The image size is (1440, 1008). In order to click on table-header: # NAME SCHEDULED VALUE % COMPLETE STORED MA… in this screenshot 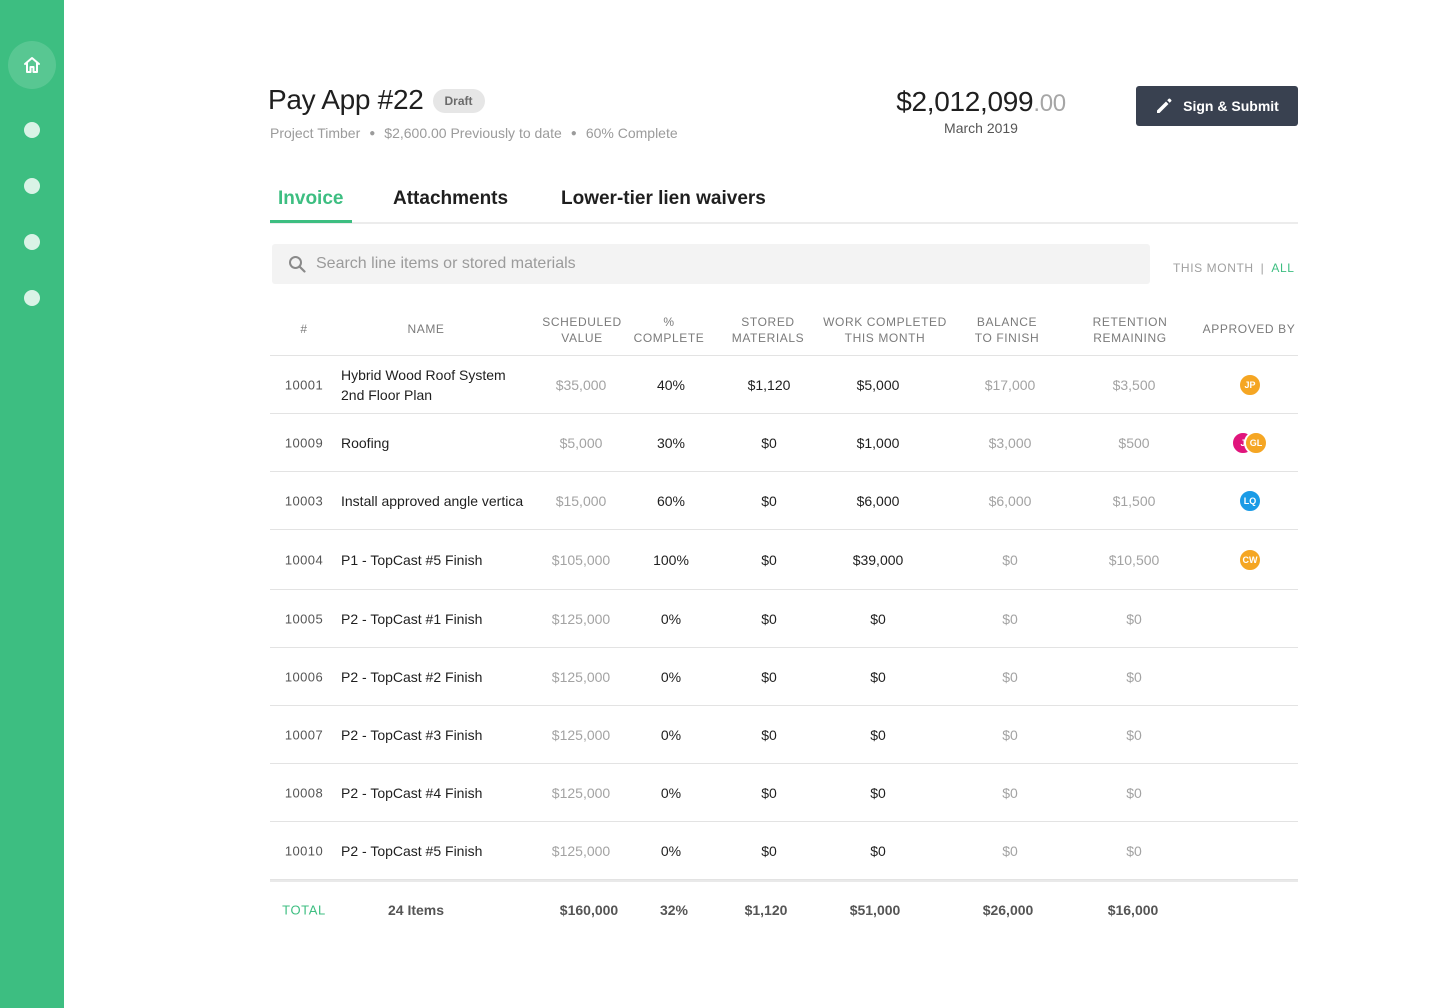, I will do `click(784, 328)`.